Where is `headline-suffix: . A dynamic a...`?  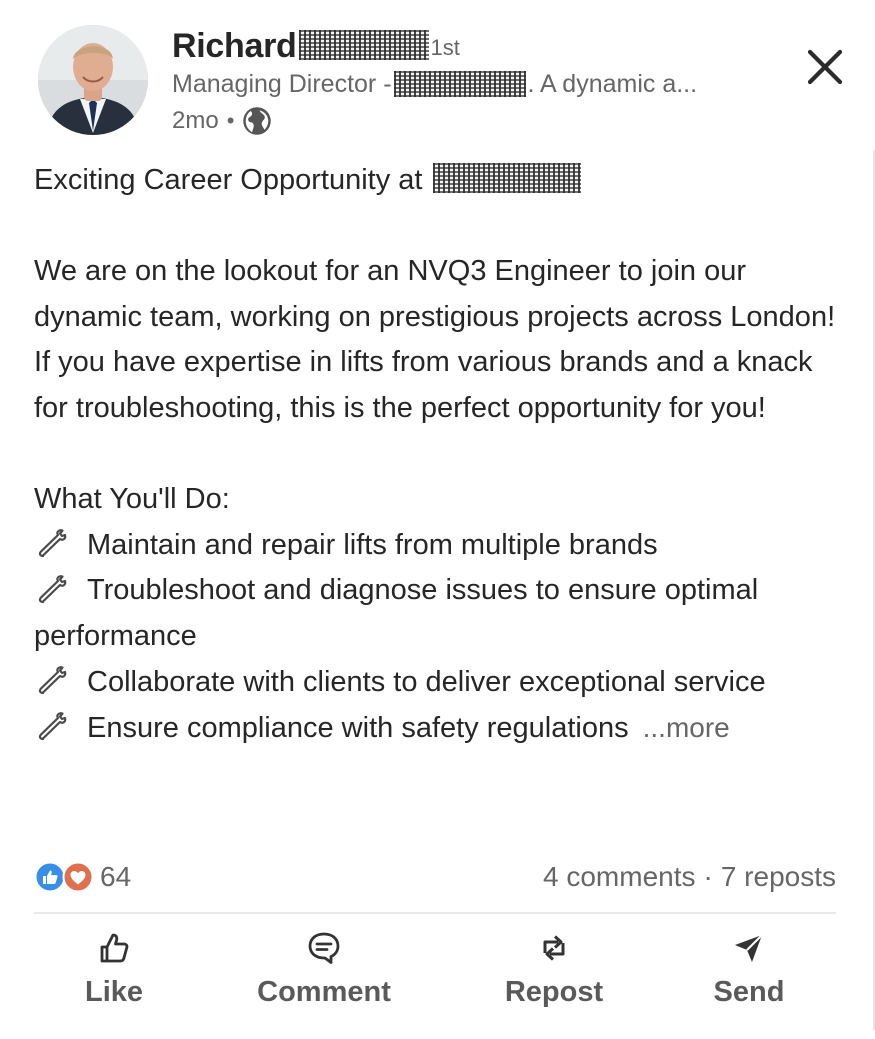 headline-suffix: . A dynamic a... is located at coordinates (612, 83).